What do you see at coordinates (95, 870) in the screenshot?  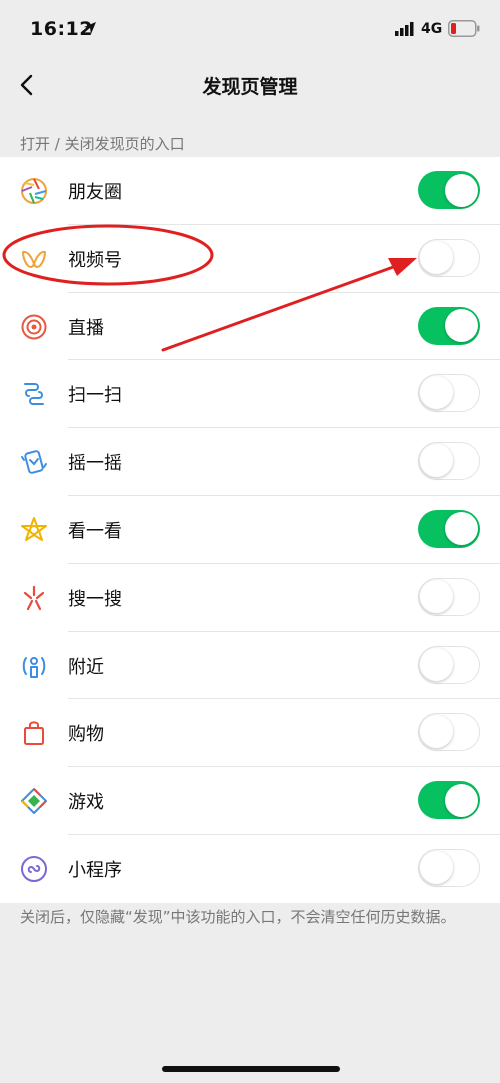 I see `list-item-label: 小程序` at bounding box center [95, 870].